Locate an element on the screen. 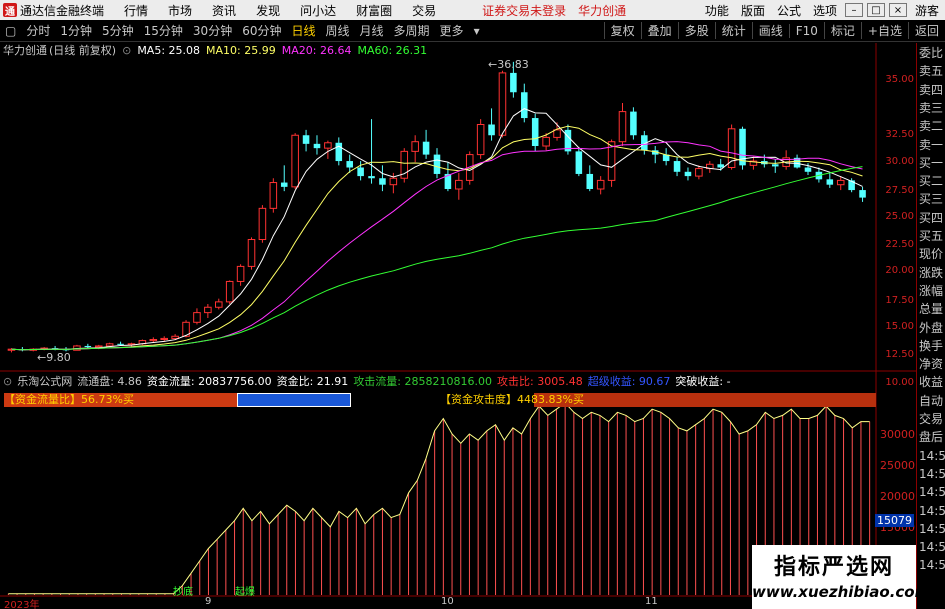 The width and height of the screenshot is (945, 609). menu-item-wenxiaoda: 问小达 is located at coordinates (318, 10).